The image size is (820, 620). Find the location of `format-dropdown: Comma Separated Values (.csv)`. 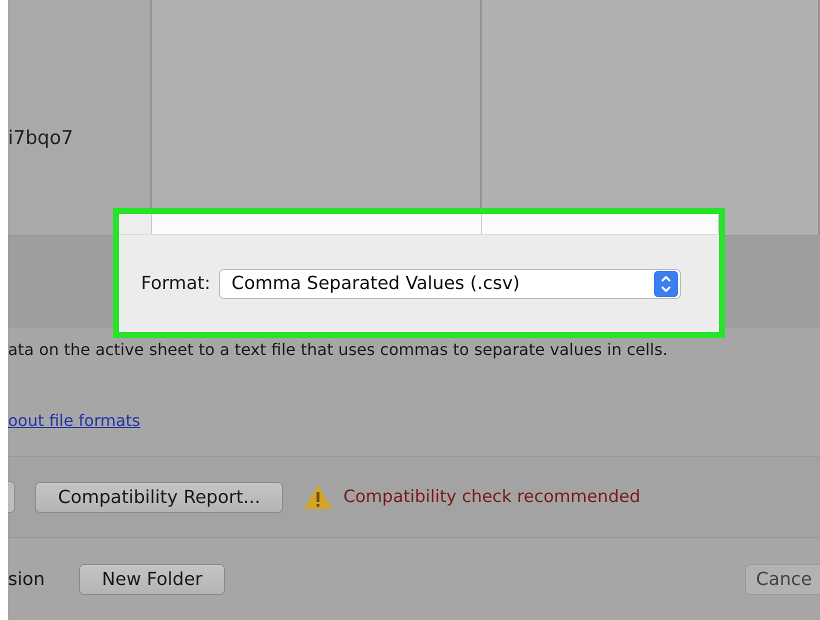

format-dropdown: Comma Separated Values (.csv) is located at coordinates (449, 283).